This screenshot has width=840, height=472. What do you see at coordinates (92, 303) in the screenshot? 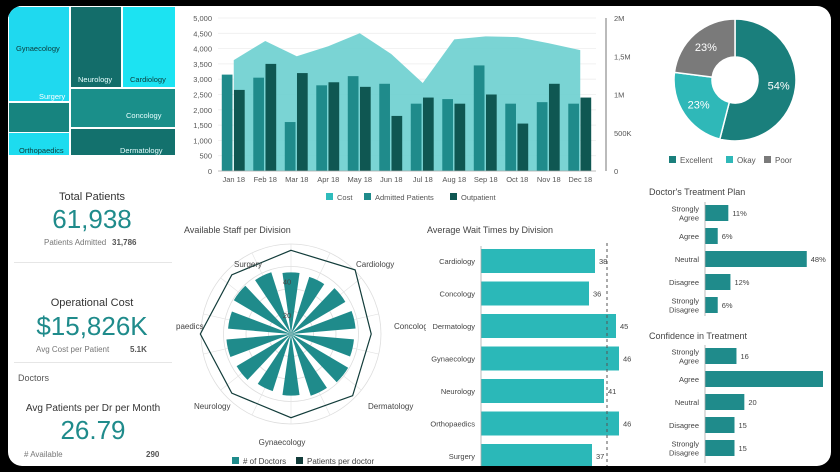
I see `kpi-title: Operational Cost` at bounding box center [92, 303].